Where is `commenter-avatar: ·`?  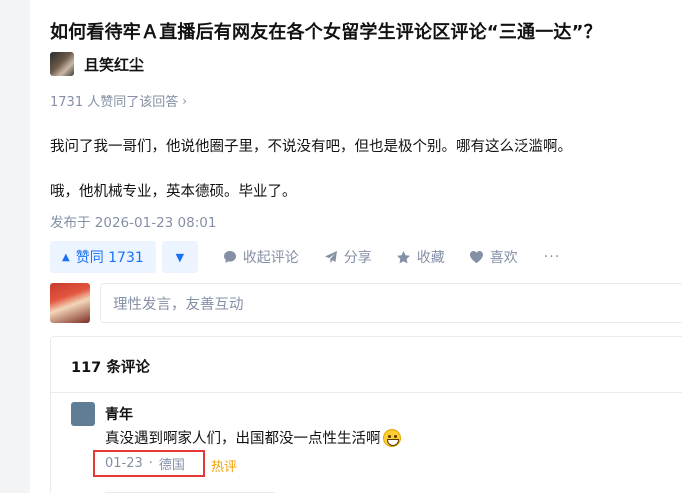
commenter-avatar: · is located at coordinates (83, 414).